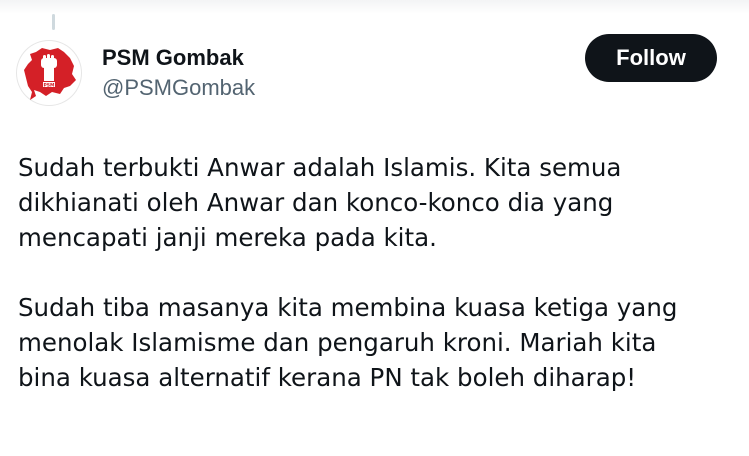  I want to click on thread-connector-line, so click(53, 22).